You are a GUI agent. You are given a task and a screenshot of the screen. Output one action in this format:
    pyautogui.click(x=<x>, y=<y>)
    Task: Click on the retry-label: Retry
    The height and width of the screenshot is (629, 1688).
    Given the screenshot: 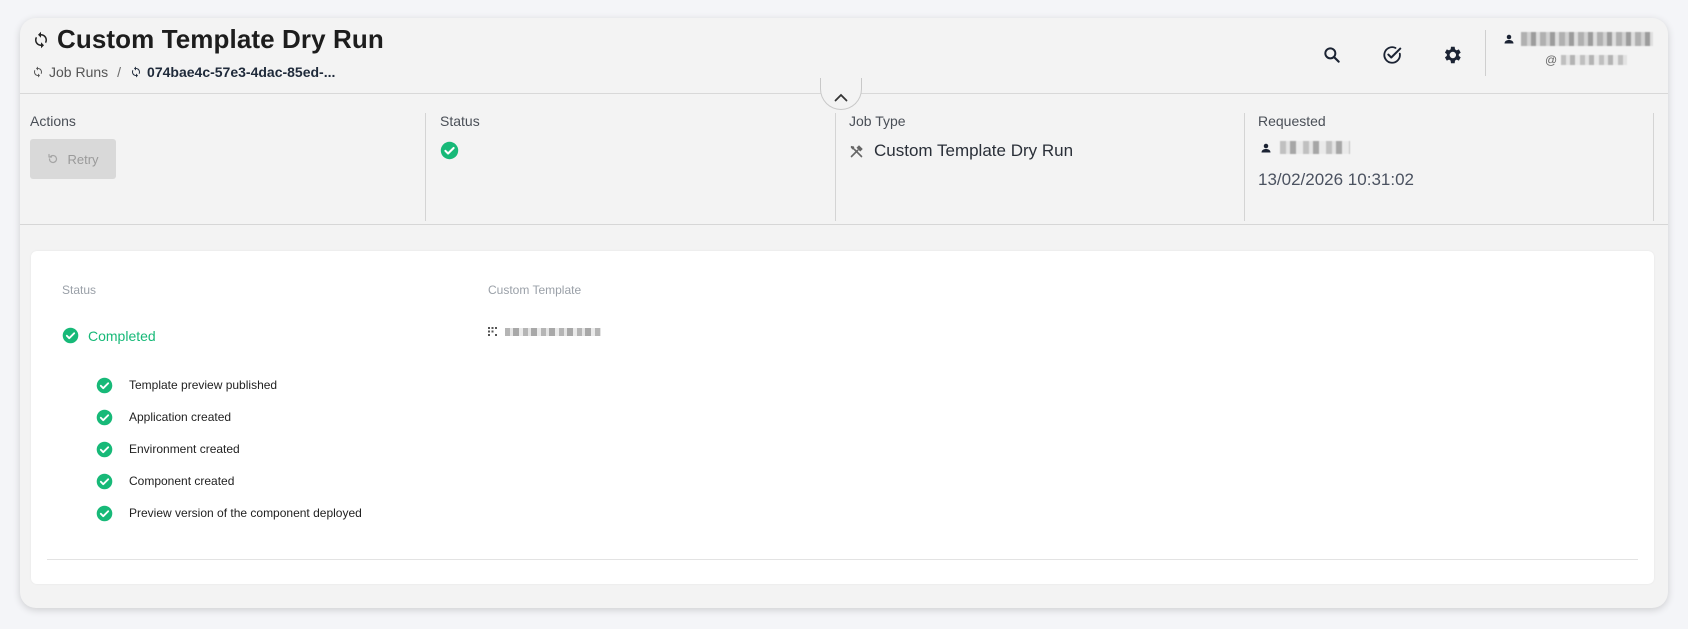 What is the action you would take?
    pyautogui.click(x=83, y=159)
    